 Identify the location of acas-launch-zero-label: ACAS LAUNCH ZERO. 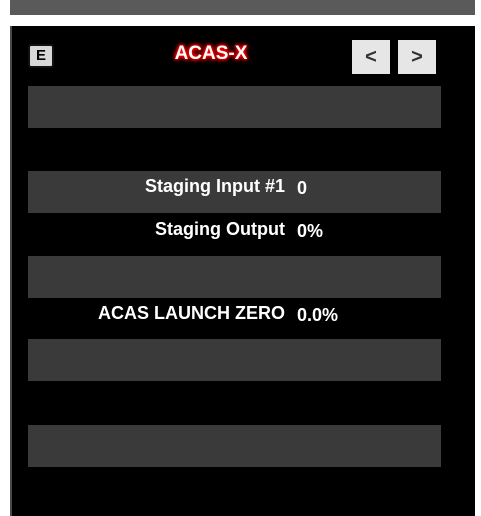
(191, 313).